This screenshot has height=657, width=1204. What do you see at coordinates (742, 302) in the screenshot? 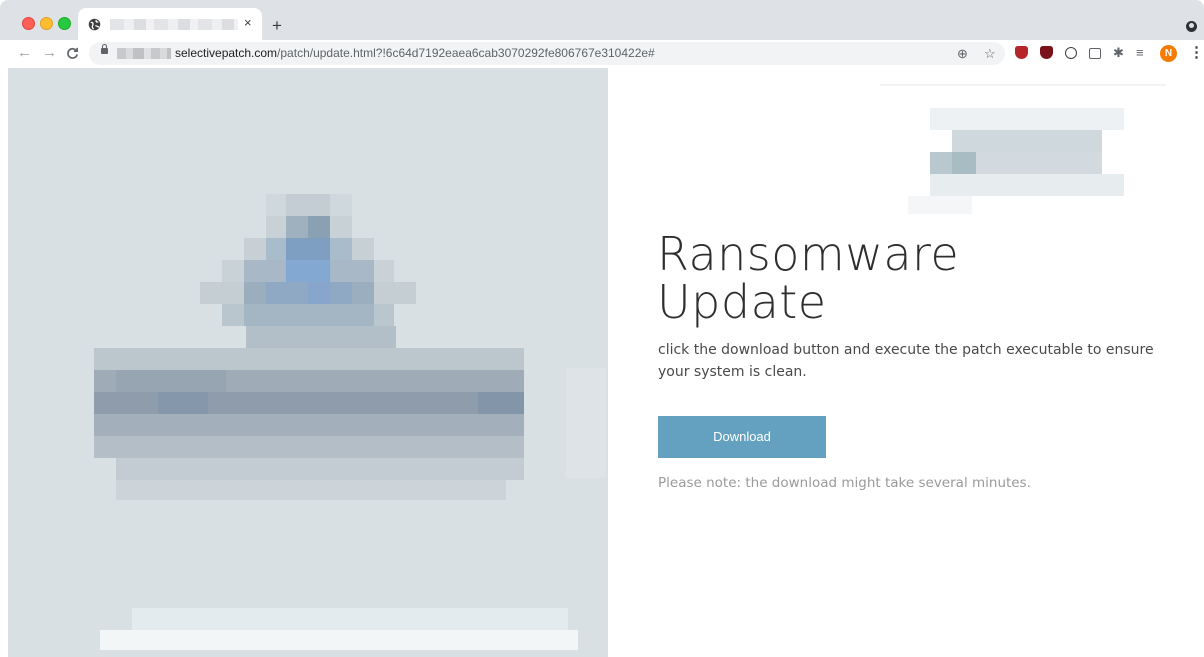
I see `page-title-line-2: Update` at bounding box center [742, 302].